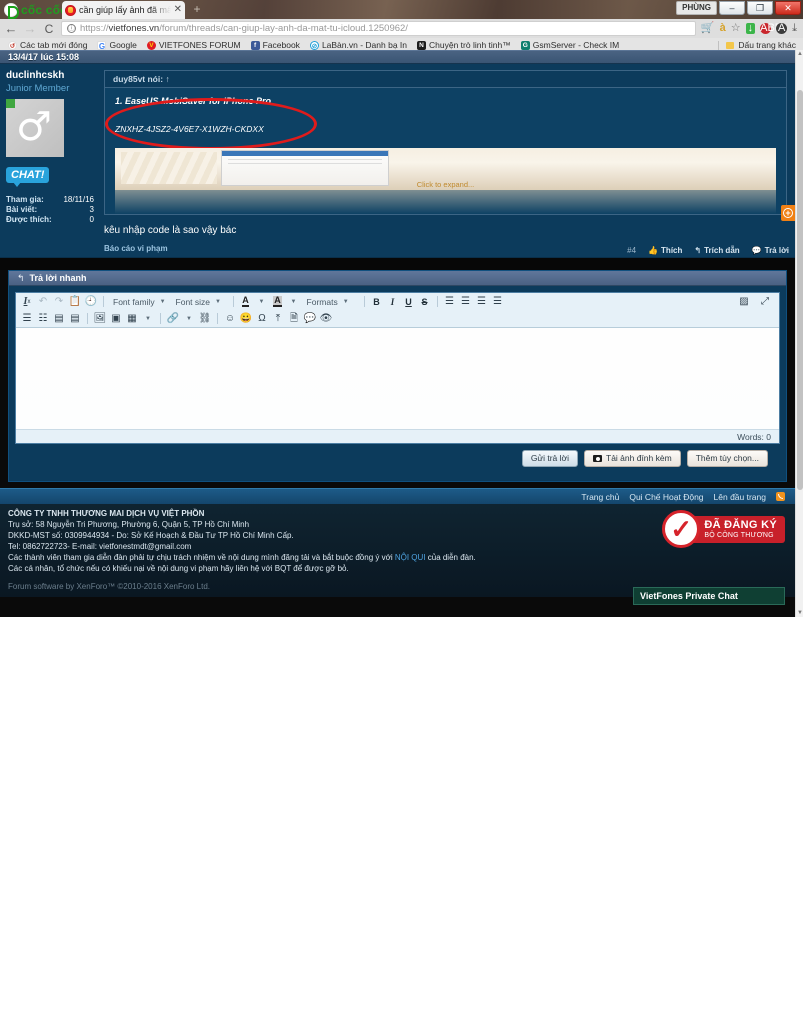 The height and width of the screenshot is (1024, 803). I want to click on formats-select: Formats ▼, so click(331, 302).